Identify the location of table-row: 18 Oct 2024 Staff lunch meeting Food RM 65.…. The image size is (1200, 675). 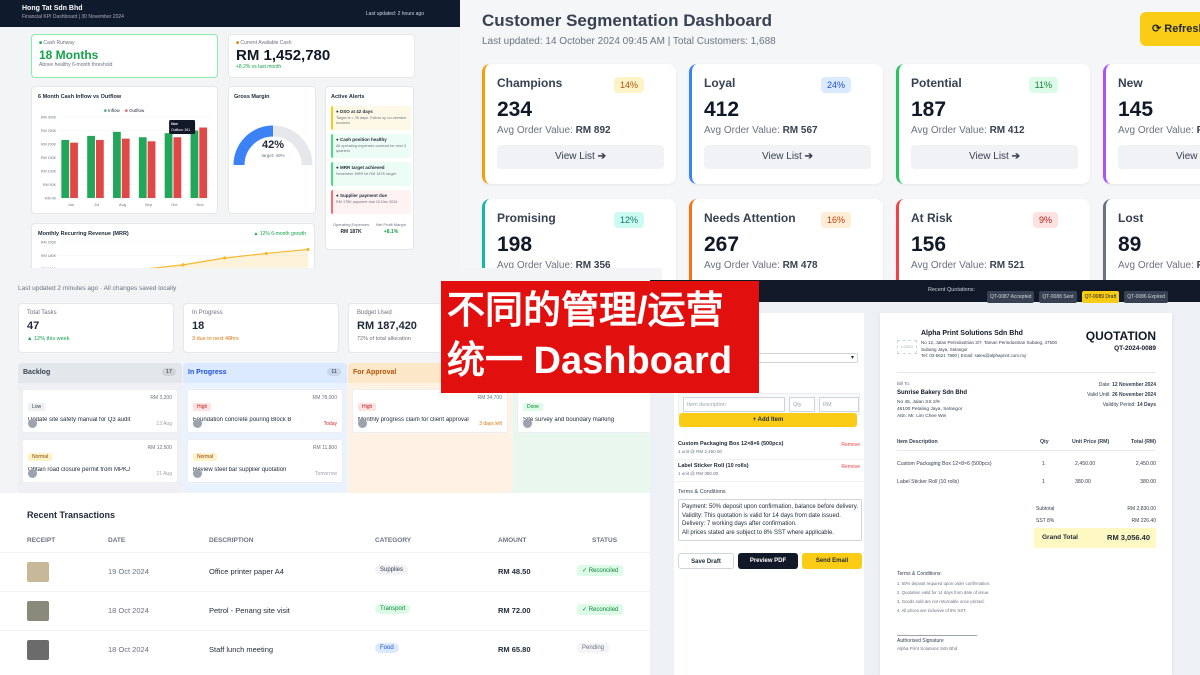
(331, 649).